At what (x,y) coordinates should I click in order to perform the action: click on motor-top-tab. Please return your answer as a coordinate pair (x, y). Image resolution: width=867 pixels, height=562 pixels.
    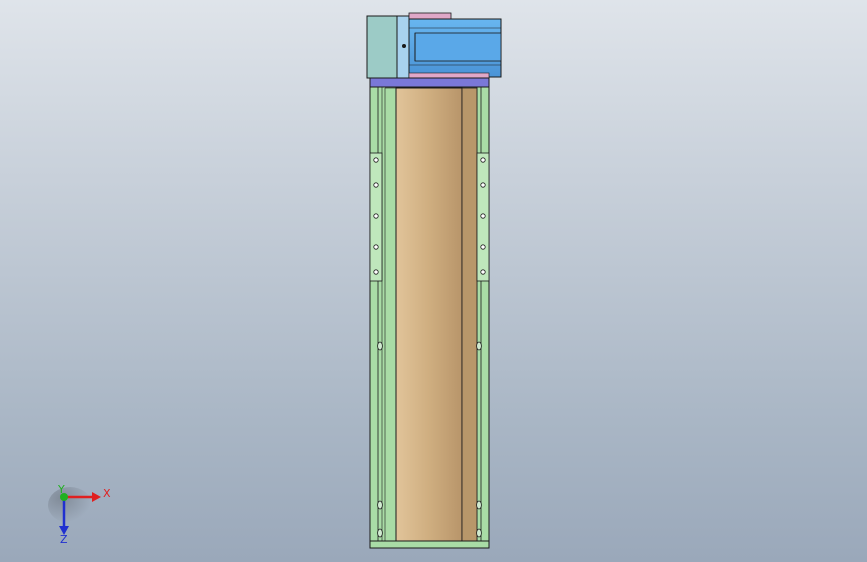
    Looking at the image, I should click on (430, 16).